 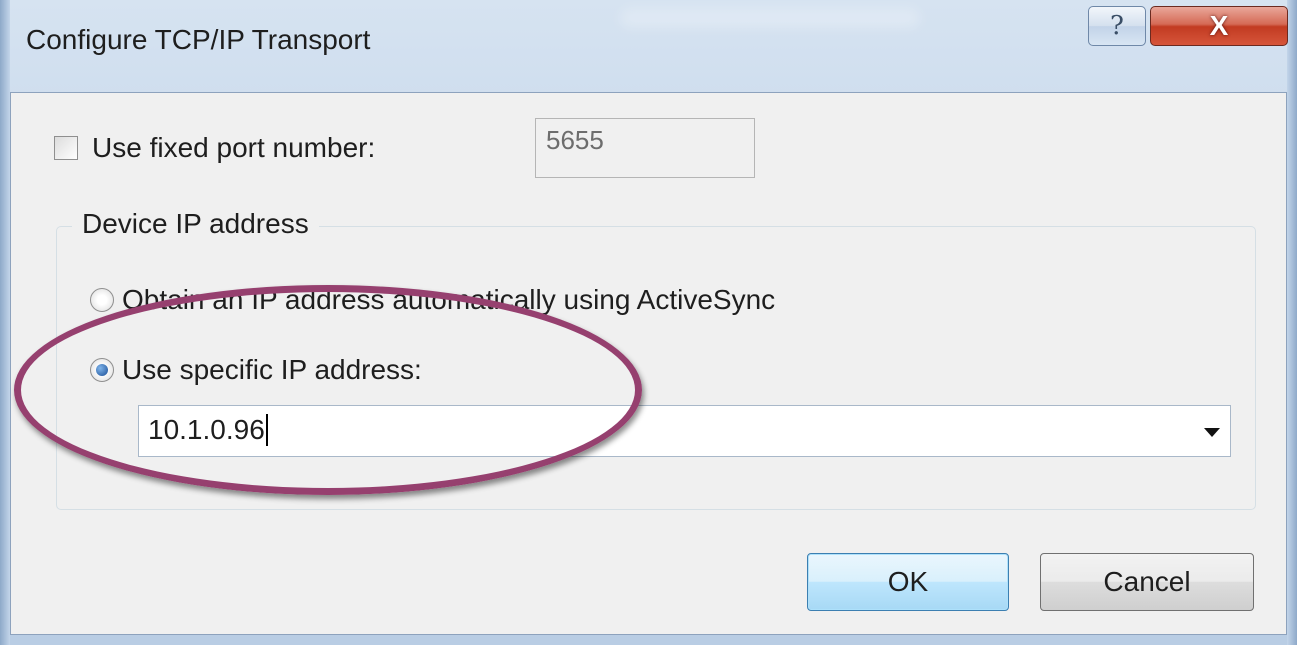 What do you see at coordinates (102, 370) in the screenshot?
I see `specific-ip-radio` at bounding box center [102, 370].